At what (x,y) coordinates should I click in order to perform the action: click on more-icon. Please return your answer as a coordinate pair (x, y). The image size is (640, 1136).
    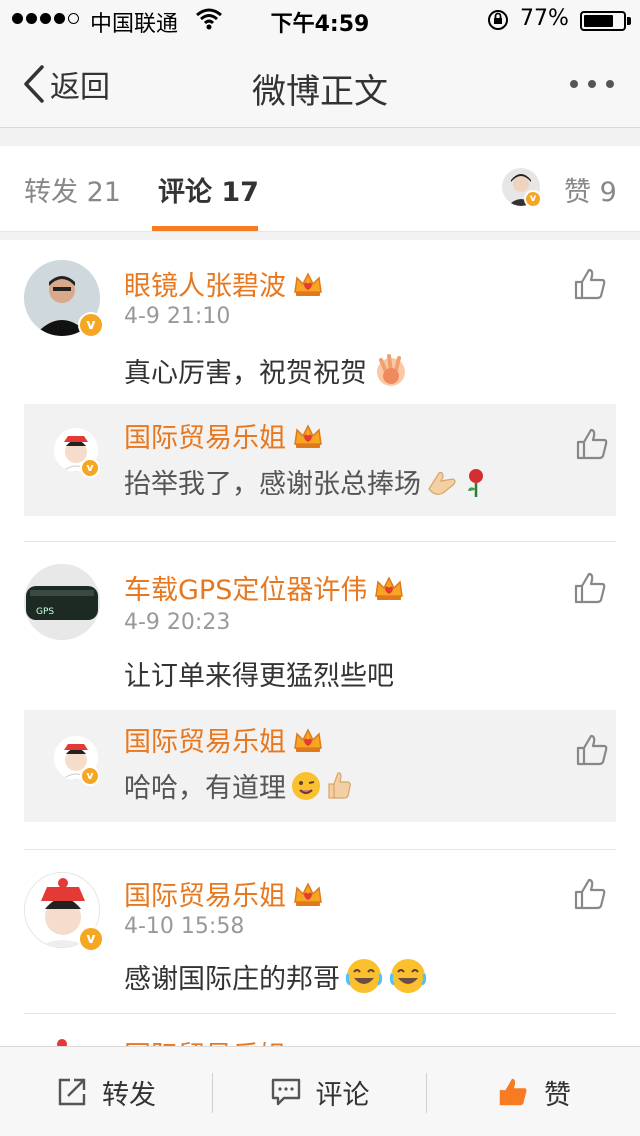
    Looking at the image, I should click on (592, 84).